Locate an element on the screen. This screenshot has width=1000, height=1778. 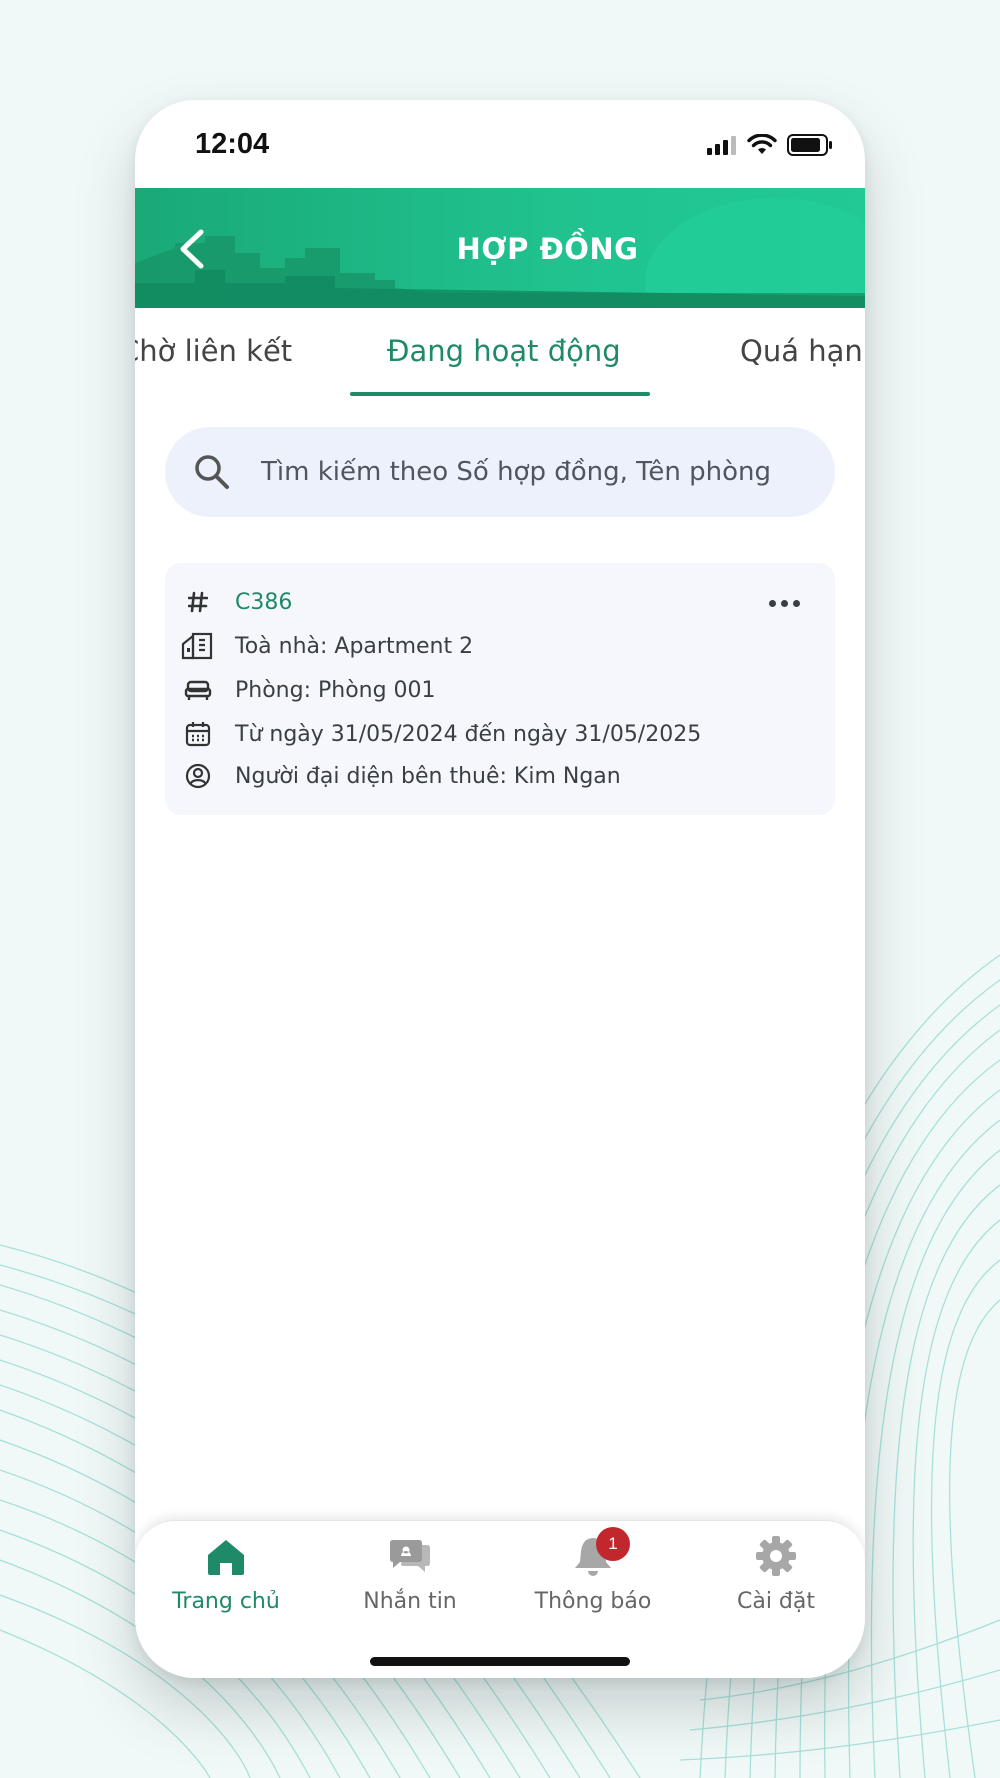
header-bar: HỢP ĐỒNG is located at coordinates (500, 248).